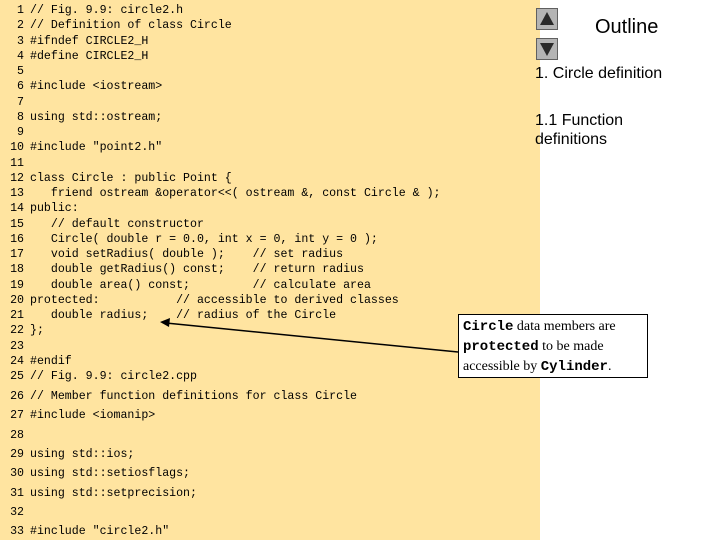 The width and height of the screenshot is (720, 540). I want to click on callout-text-1: data members are, so click(564, 326).